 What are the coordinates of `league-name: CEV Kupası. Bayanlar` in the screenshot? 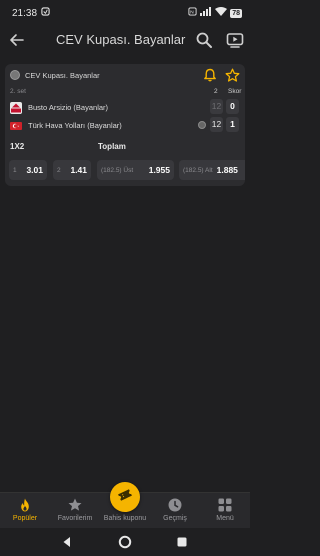 It's located at (62, 75).